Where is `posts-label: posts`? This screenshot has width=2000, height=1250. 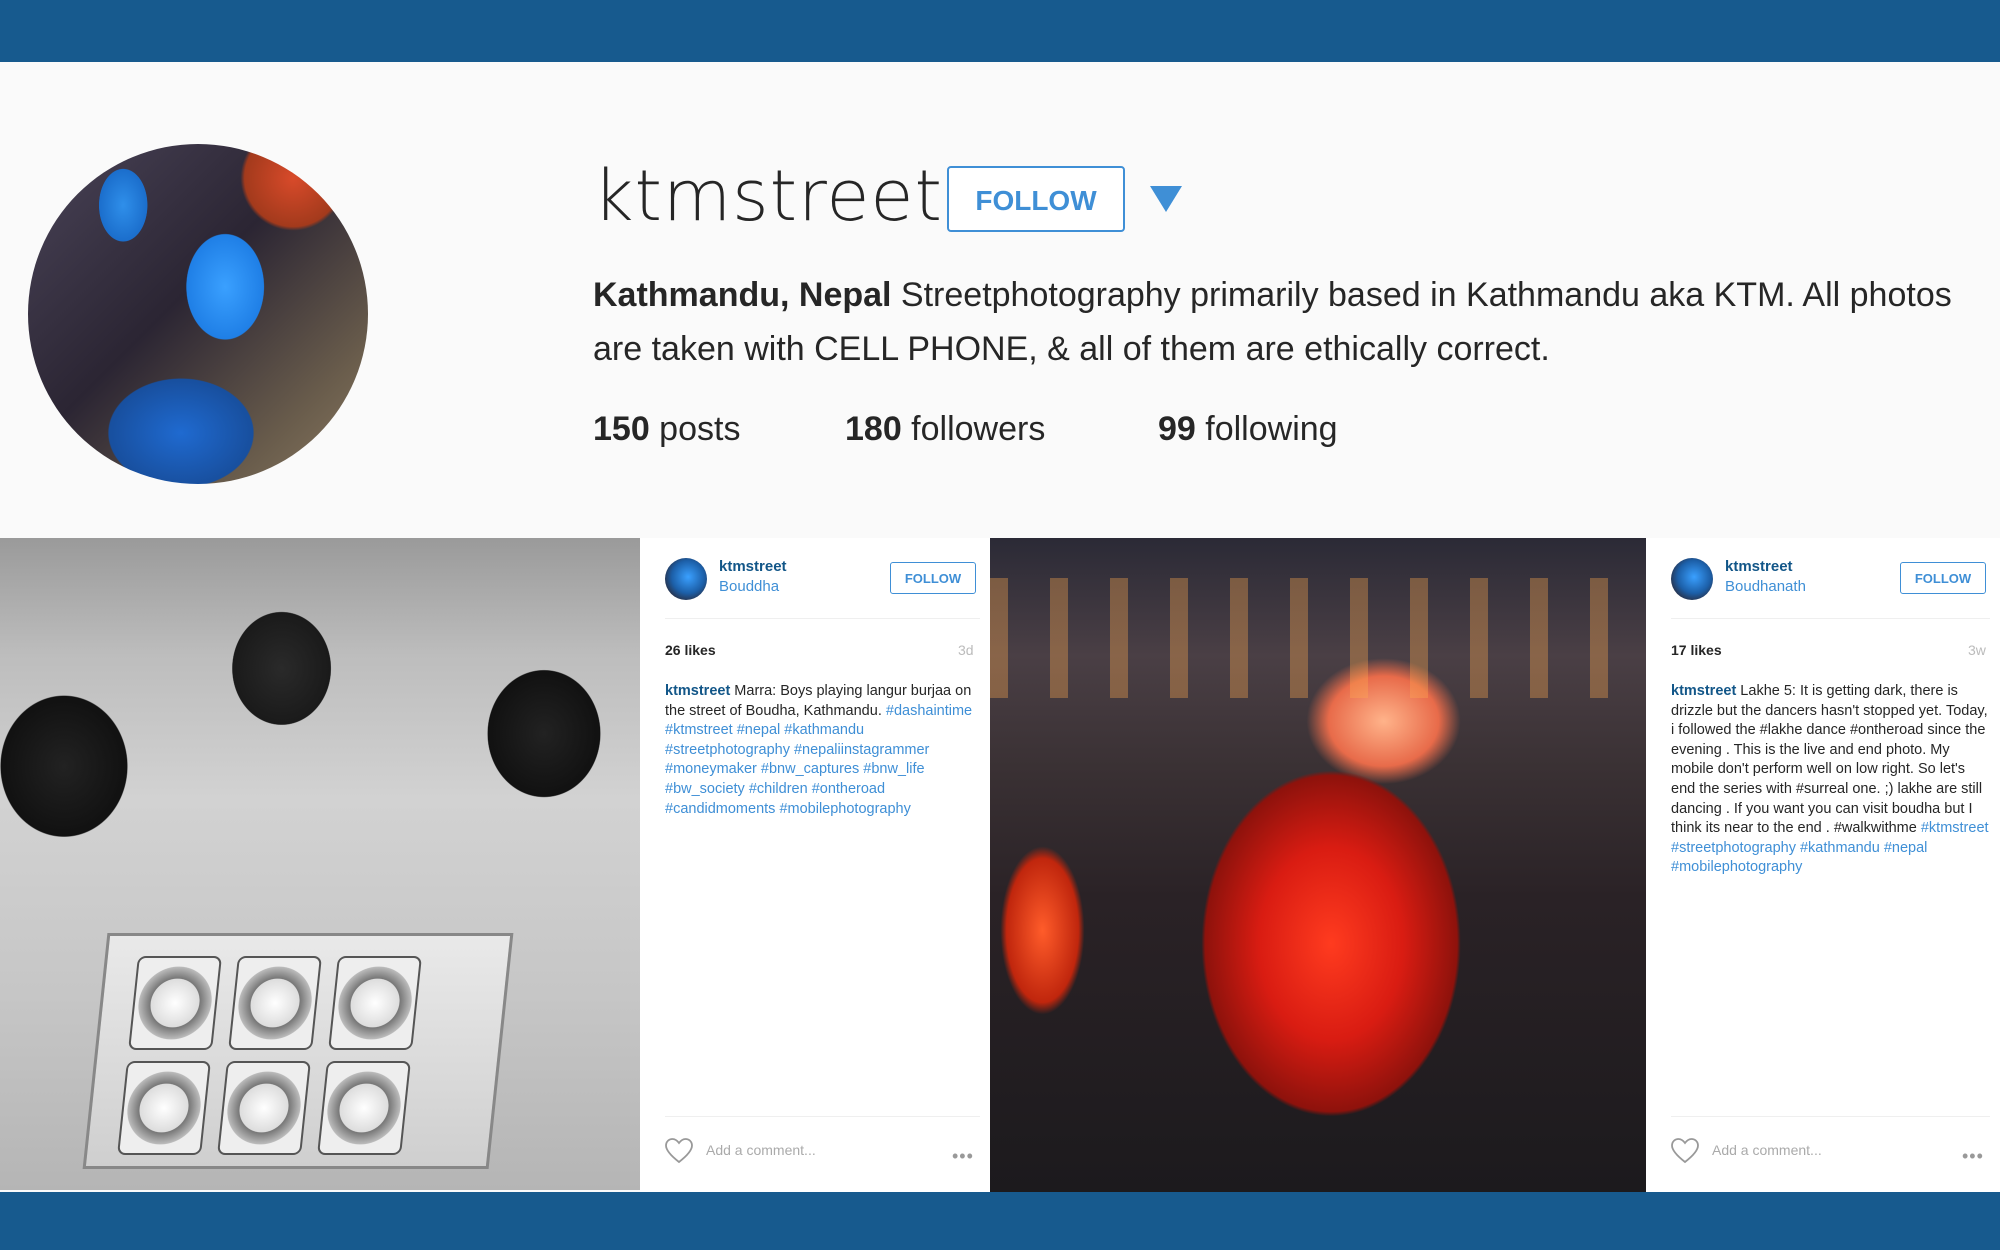 posts-label: posts is located at coordinates (695, 429).